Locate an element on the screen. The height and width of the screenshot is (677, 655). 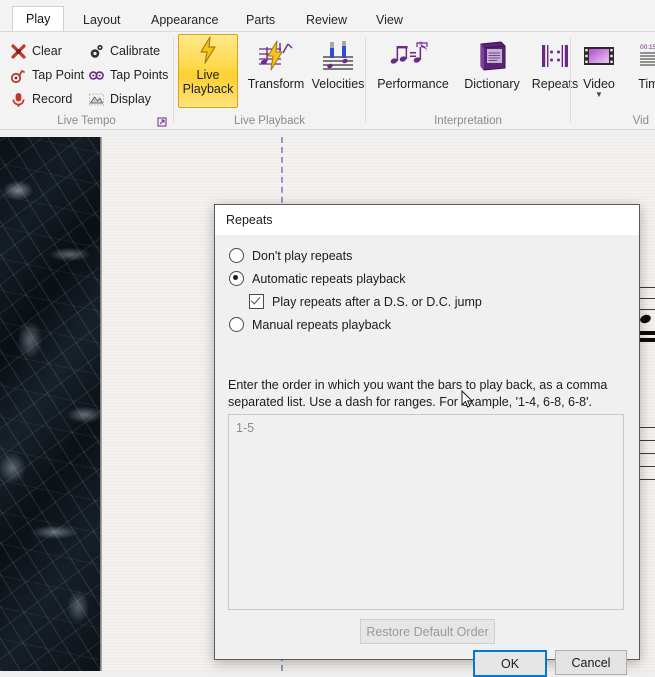
tap-point-button: Tap Point is located at coordinates (47, 75).